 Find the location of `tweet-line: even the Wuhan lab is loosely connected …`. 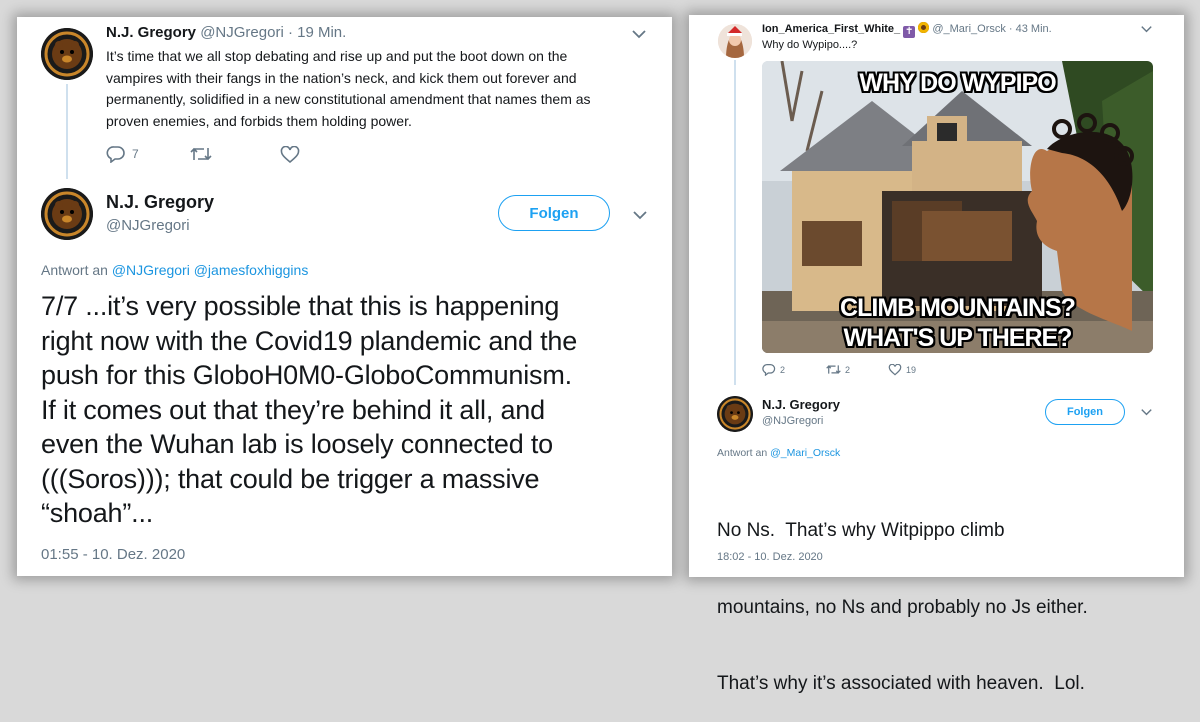

tweet-line: even the Wuhan lab is loosely connected … is located at coordinates (297, 444).